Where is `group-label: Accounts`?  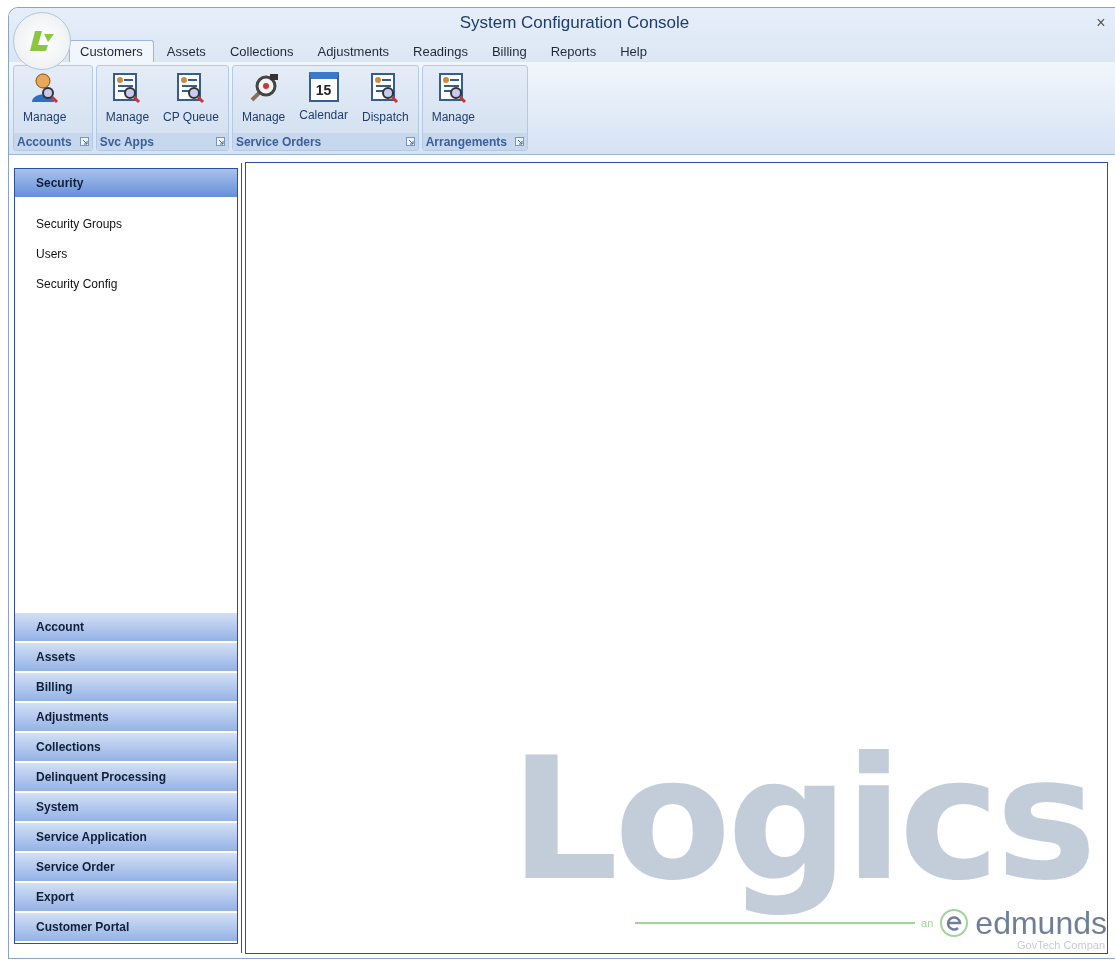
group-label: Accounts is located at coordinates (44, 141).